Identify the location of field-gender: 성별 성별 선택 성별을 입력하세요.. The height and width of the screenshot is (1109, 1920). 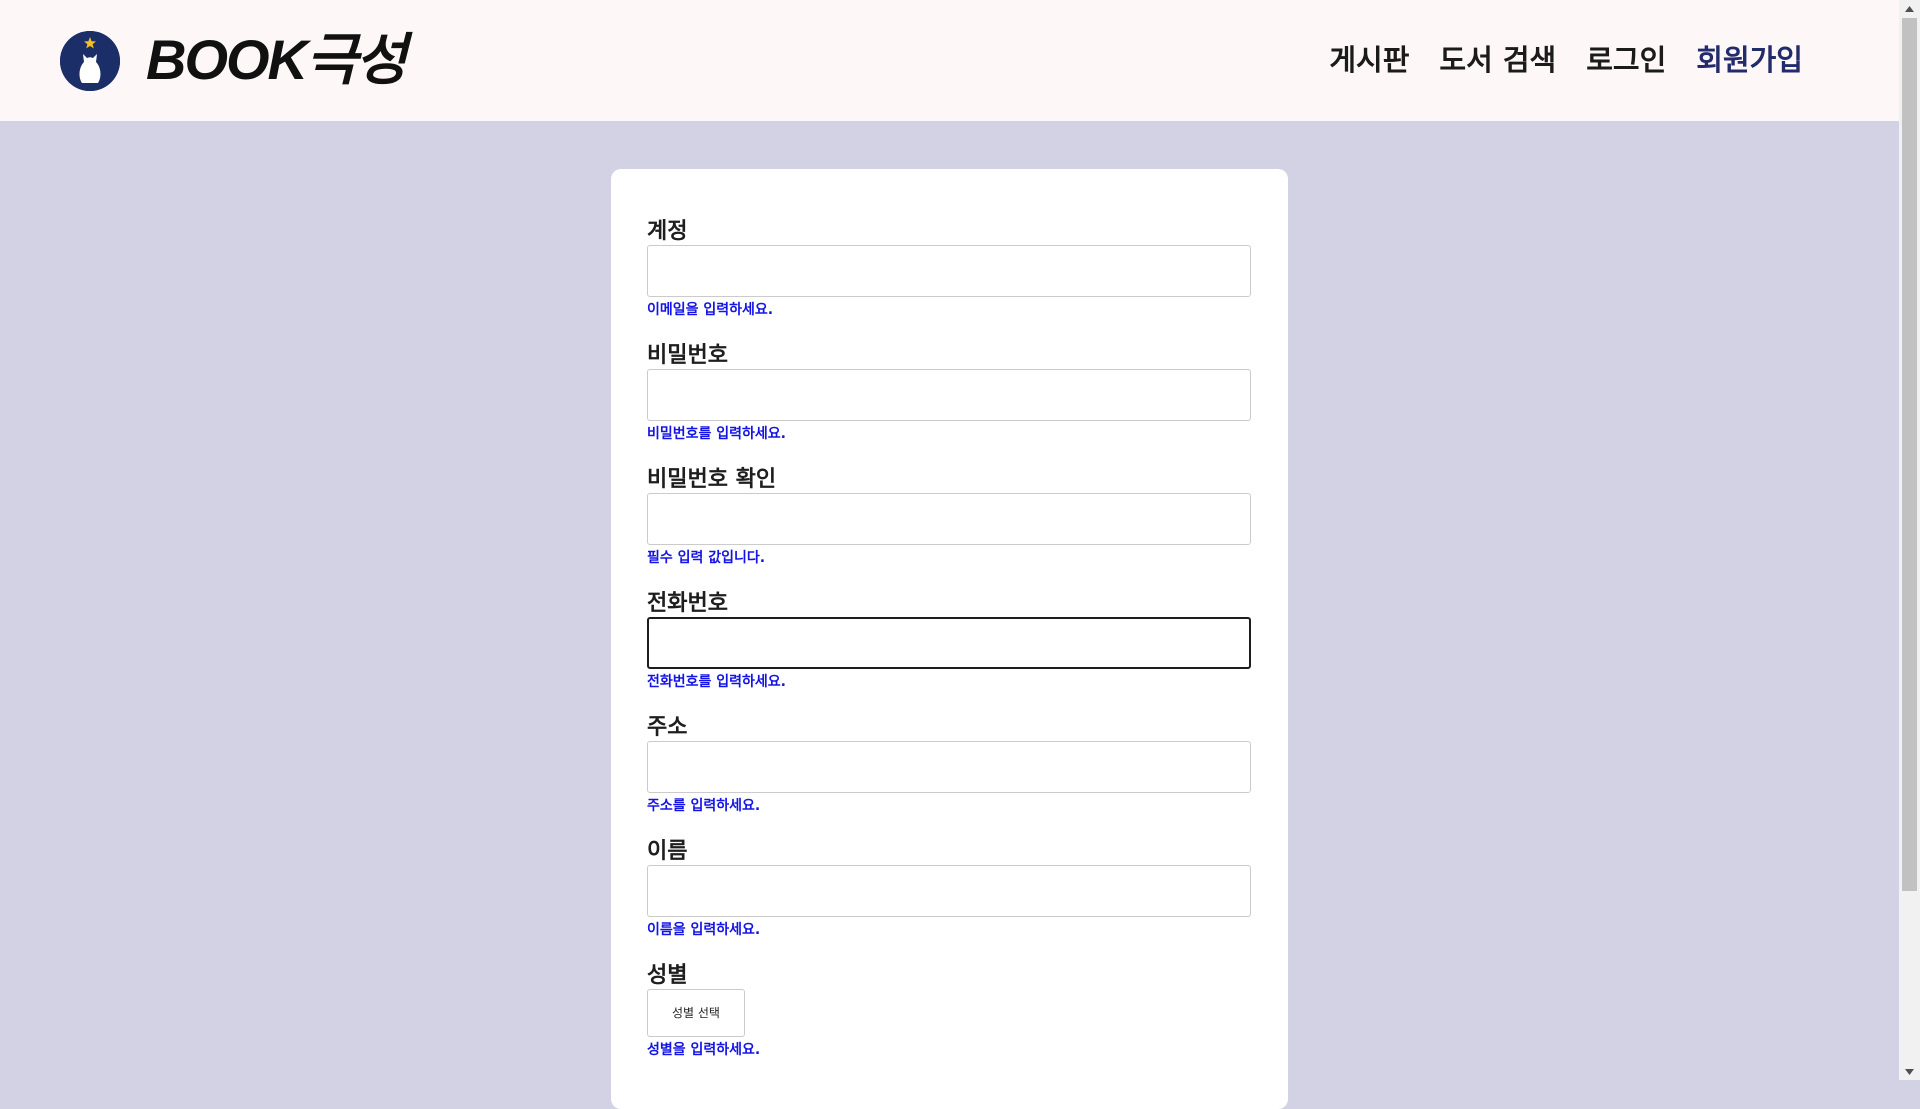
(949, 1011).